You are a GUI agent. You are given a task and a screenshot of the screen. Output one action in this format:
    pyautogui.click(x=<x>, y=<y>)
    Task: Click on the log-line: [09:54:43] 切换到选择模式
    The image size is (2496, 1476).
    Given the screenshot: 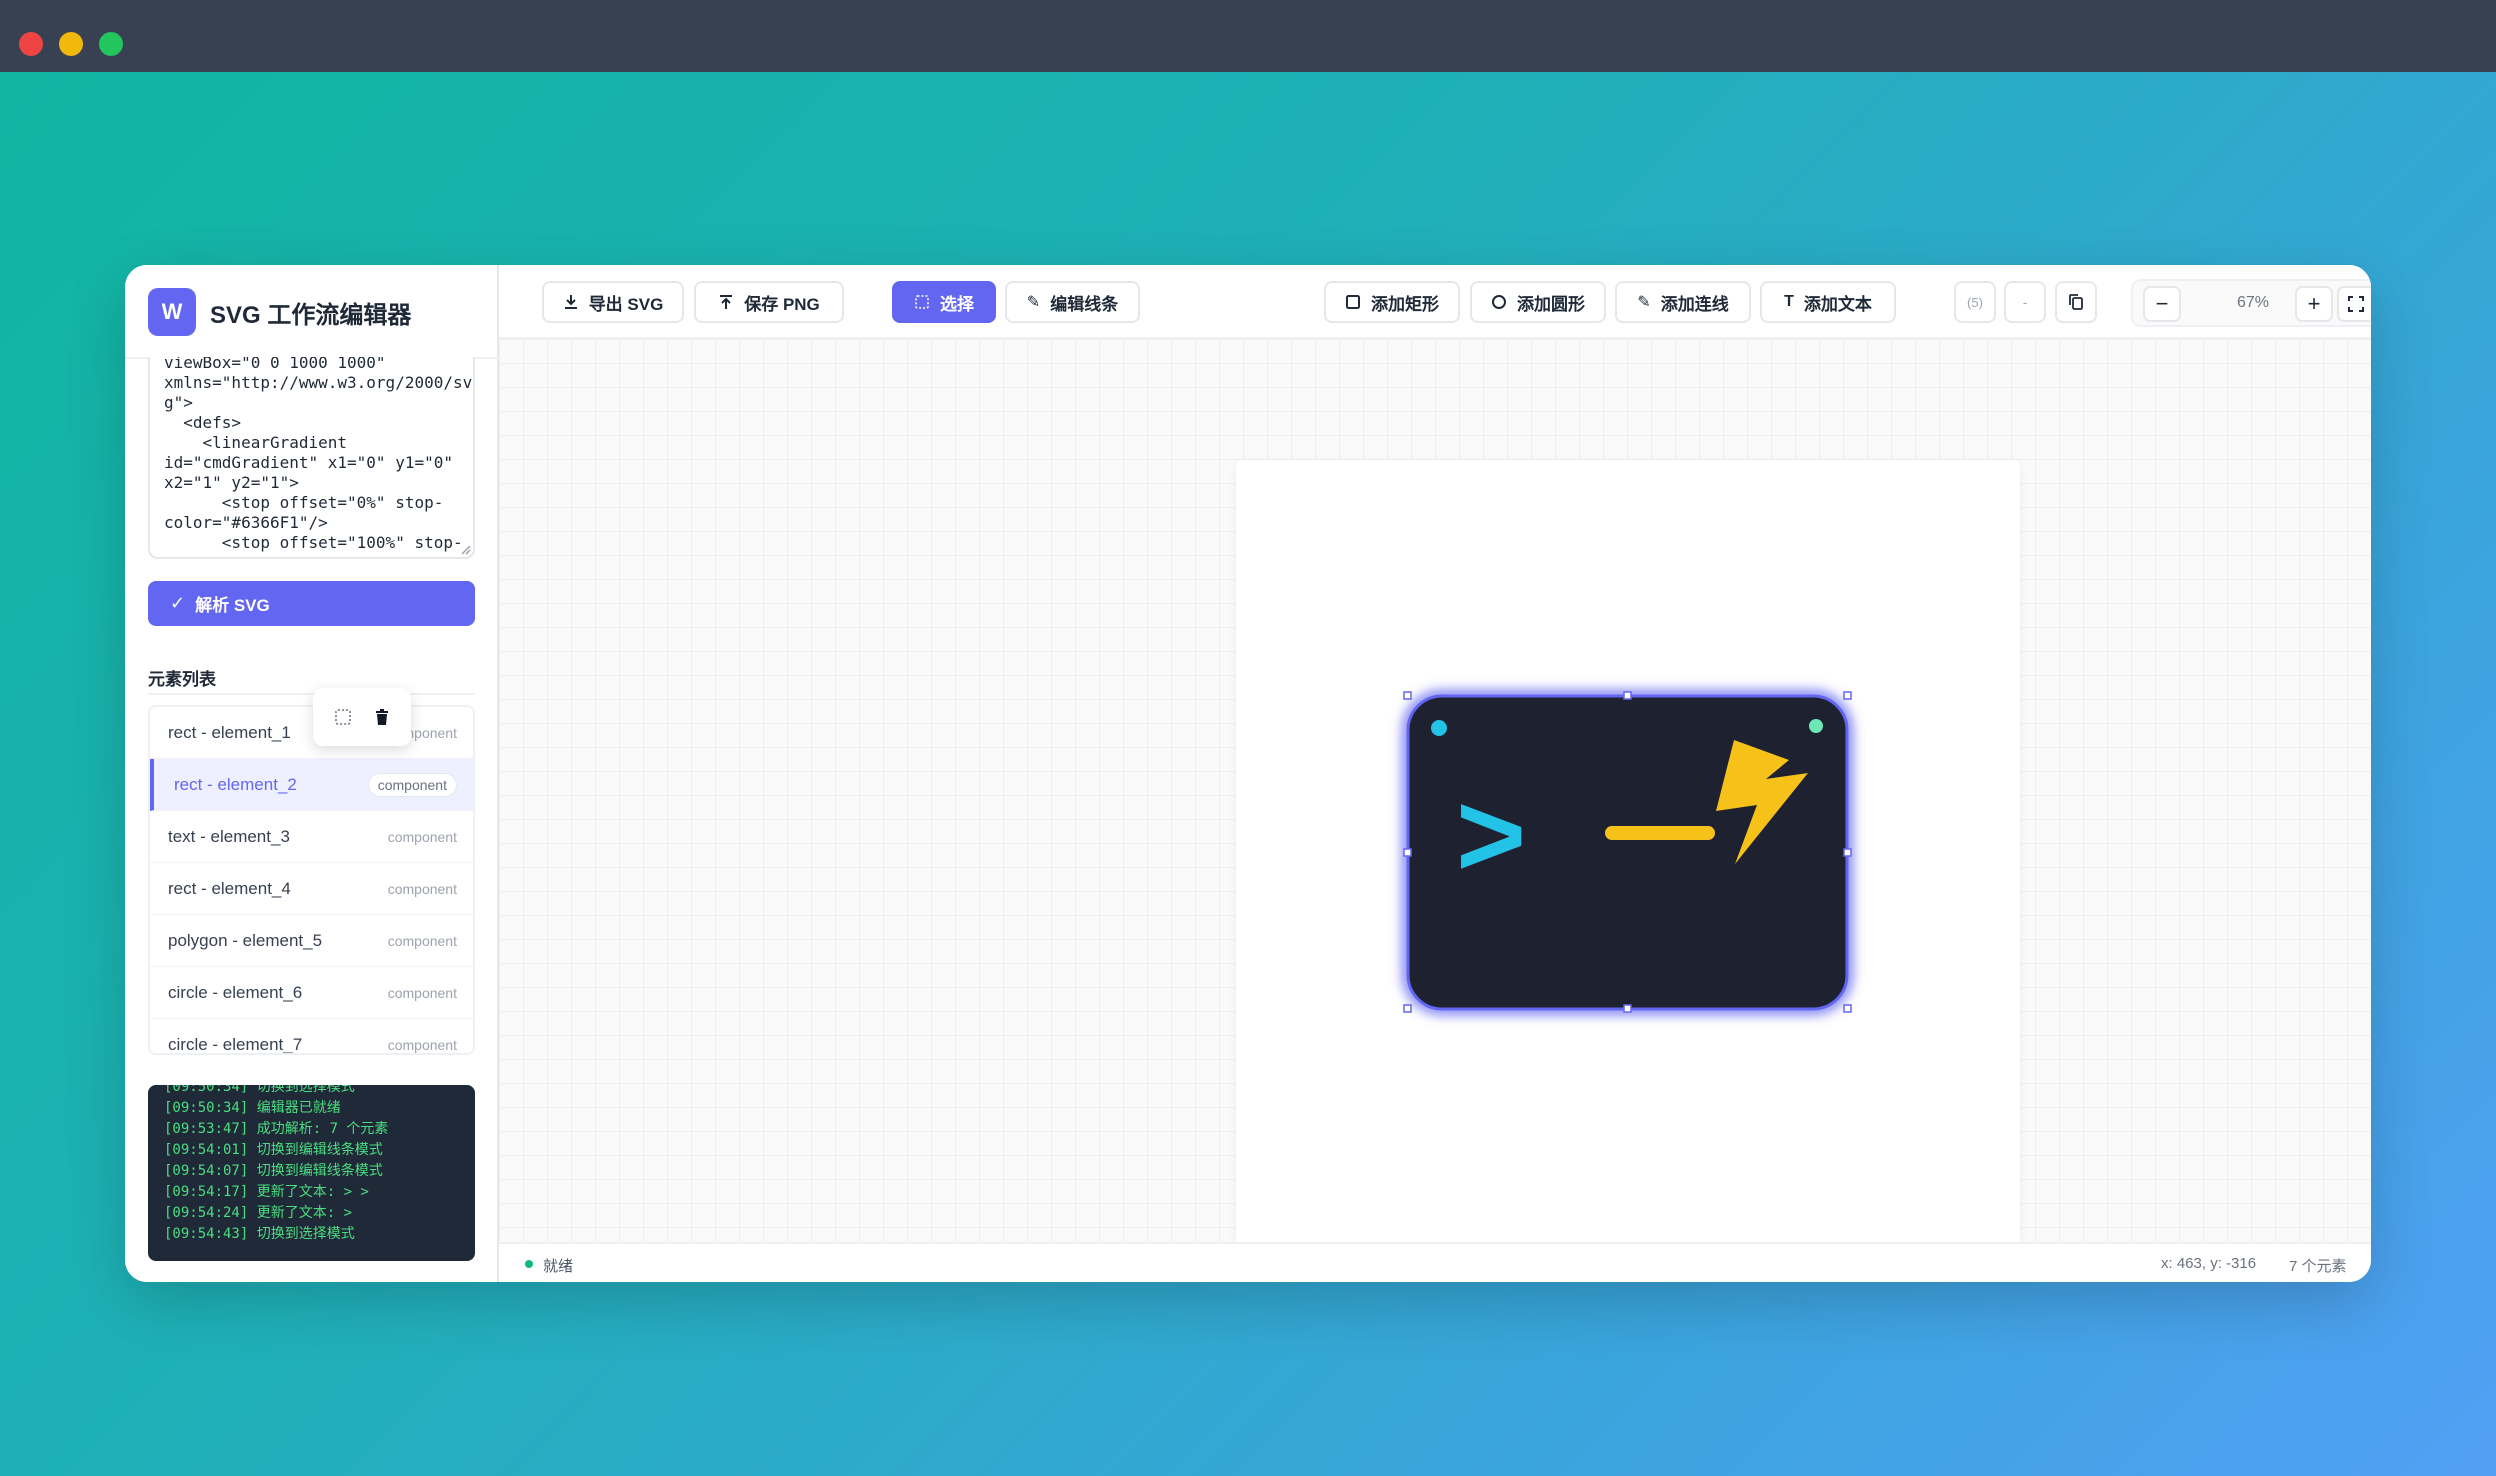 What is the action you would take?
    pyautogui.click(x=259, y=1234)
    